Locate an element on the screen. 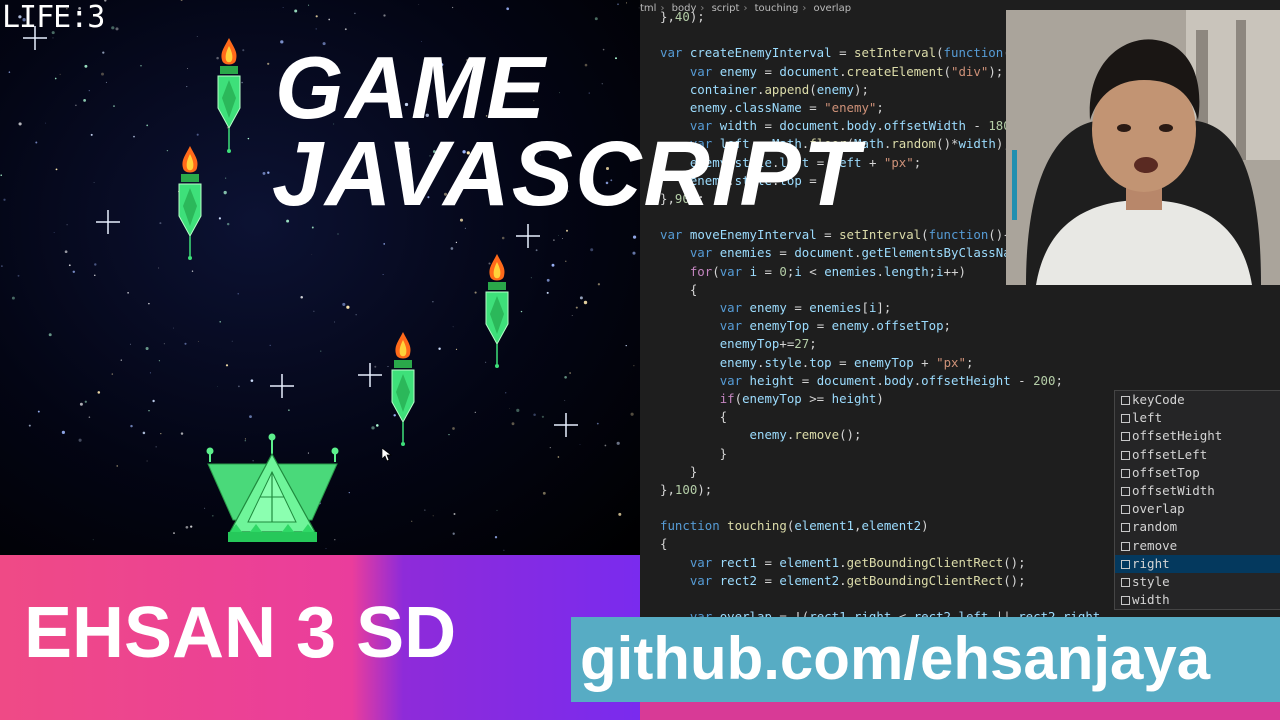 The image size is (1280, 720). code-line: if(enemyTop >= height) is located at coordinates (880, 399).